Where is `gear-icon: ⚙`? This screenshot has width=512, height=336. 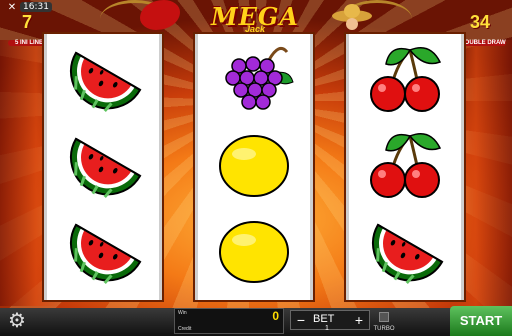
gear-icon: ⚙ is located at coordinates (17, 321).